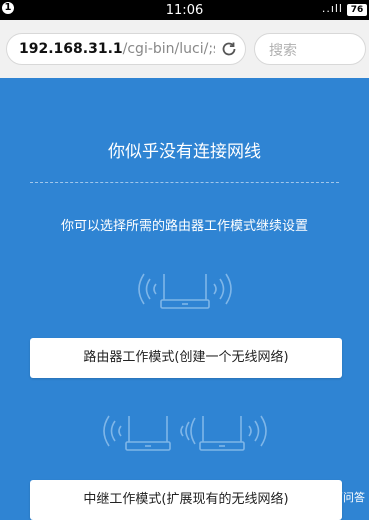 The height and width of the screenshot is (520, 369). Describe the element at coordinates (184, 182) in the screenshot. I see `divider` at that location.